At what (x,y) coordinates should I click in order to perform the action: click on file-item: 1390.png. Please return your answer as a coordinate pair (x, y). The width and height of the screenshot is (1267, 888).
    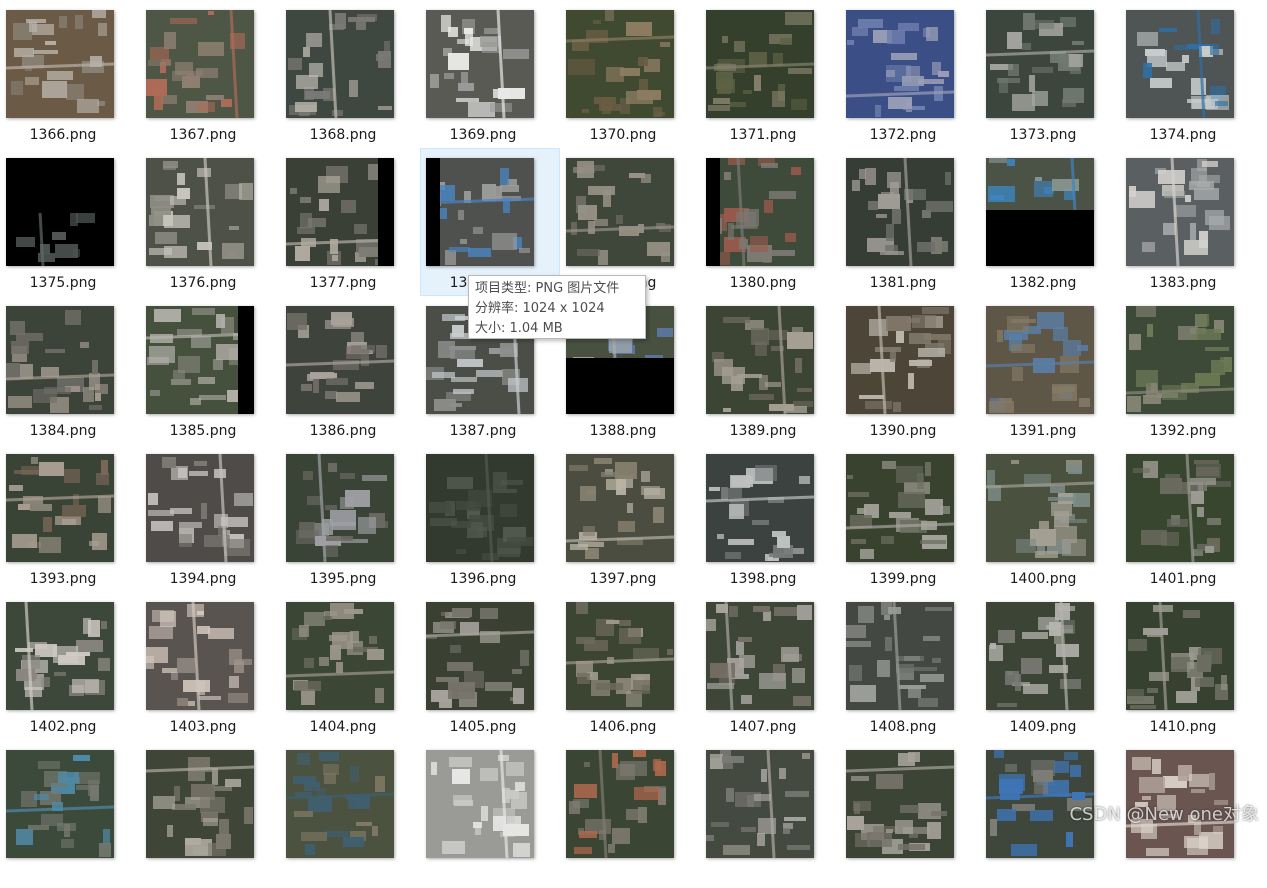
    Looking at the image, I should click on (910, 370).